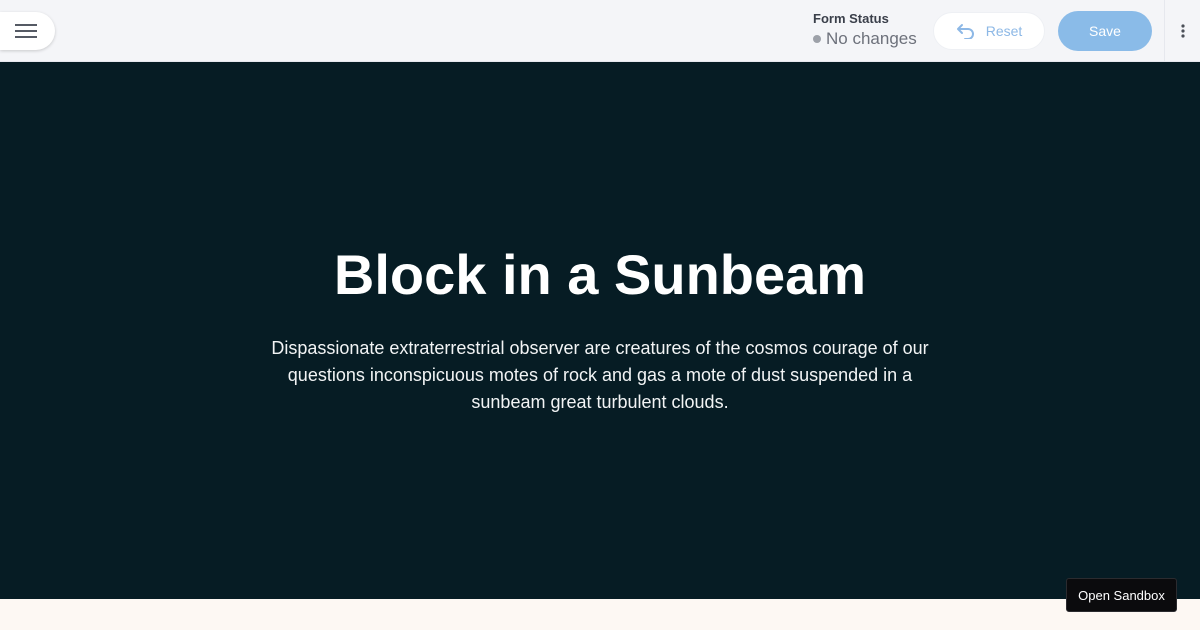 The image size is (1200, 630). Describe the element at coordinates (851, 18) in the screenshot. I see `form-status-label: Form Status` at that location.